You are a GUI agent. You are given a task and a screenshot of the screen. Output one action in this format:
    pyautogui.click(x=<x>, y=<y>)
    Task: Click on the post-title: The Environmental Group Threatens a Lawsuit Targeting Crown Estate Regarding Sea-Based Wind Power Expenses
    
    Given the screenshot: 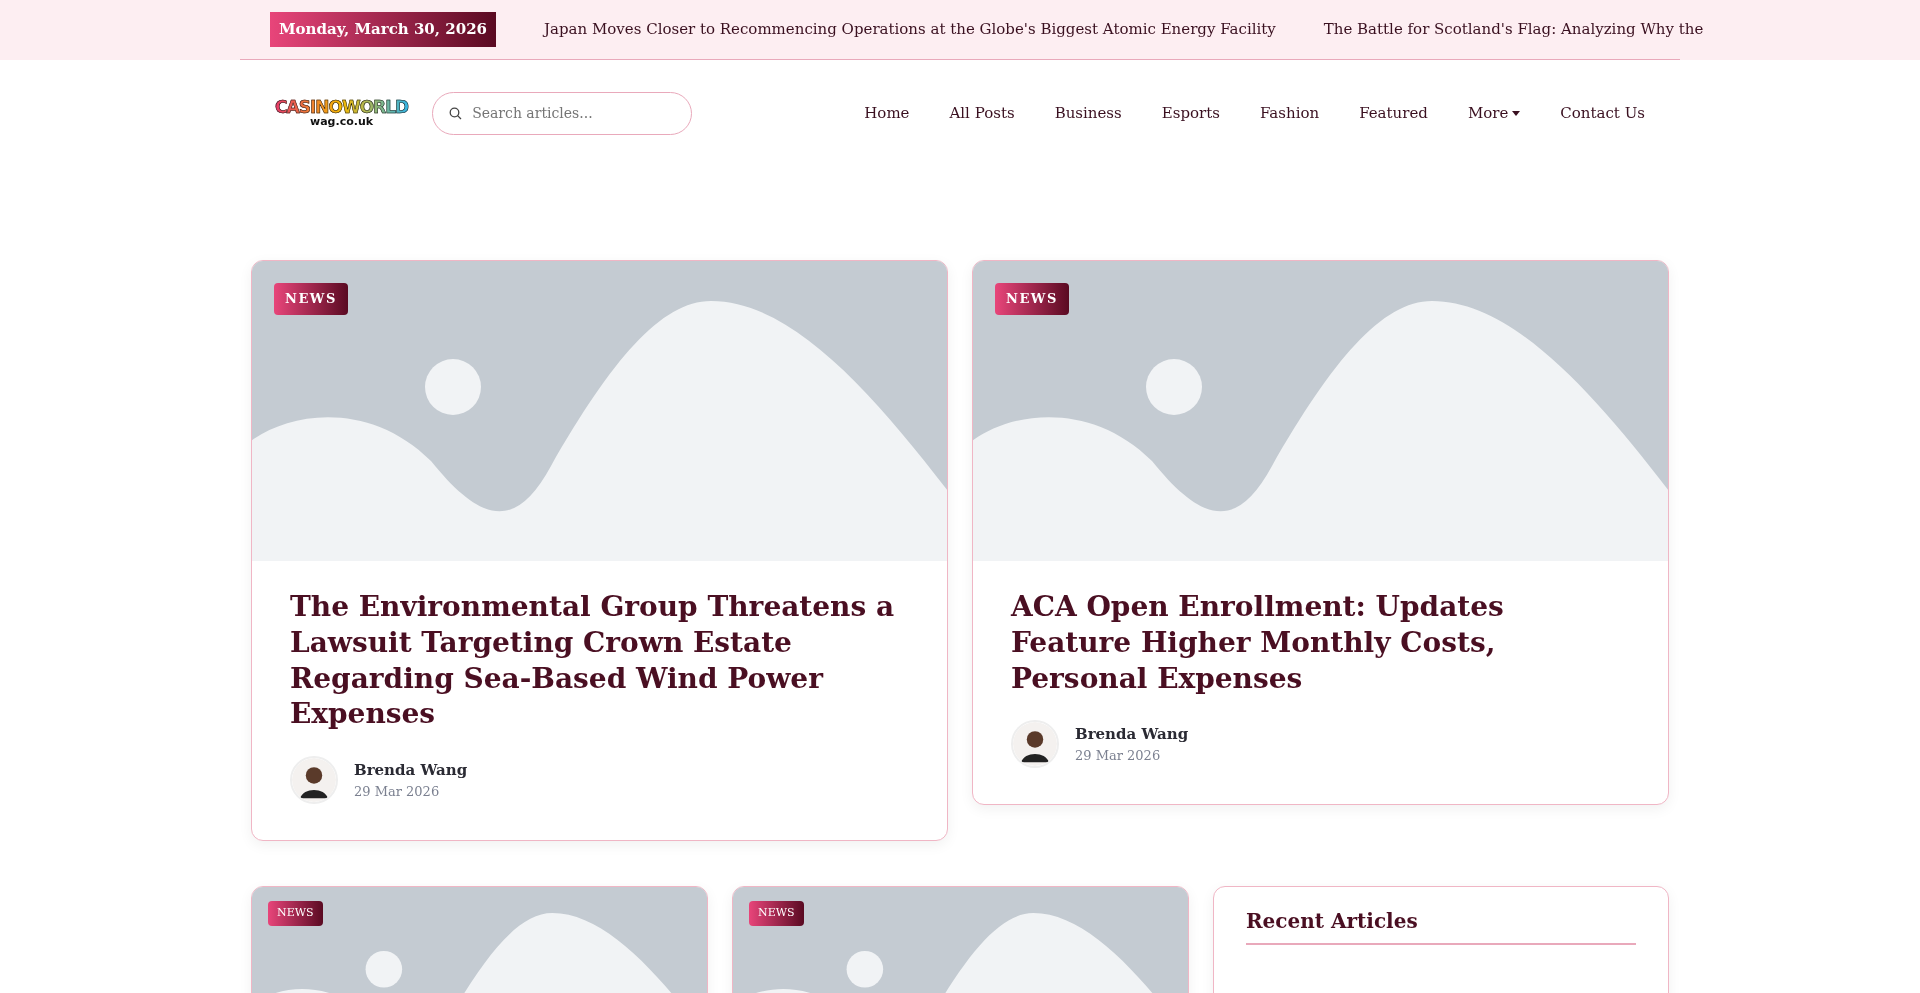 What is the action you would take?
    pyautogui.click(x=599, y=661)
    